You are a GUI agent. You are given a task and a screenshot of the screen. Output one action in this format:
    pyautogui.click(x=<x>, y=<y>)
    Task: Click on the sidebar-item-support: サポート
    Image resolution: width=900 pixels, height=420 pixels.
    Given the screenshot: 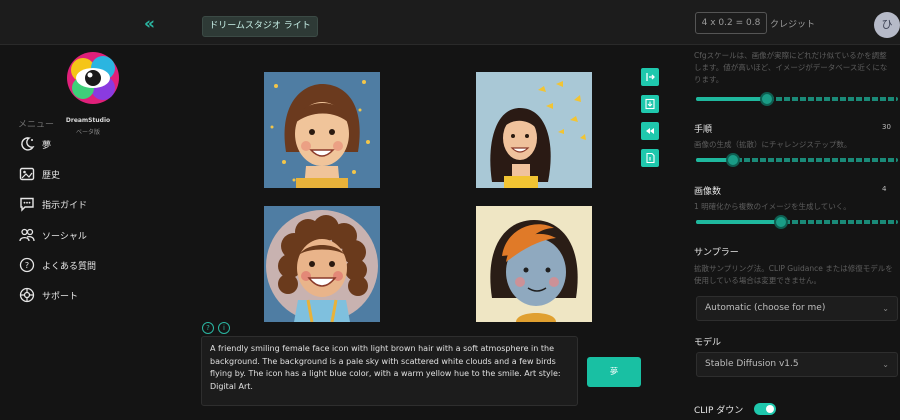 What is the action you would take?
    pyautogui.click(x=48, y=295)
    